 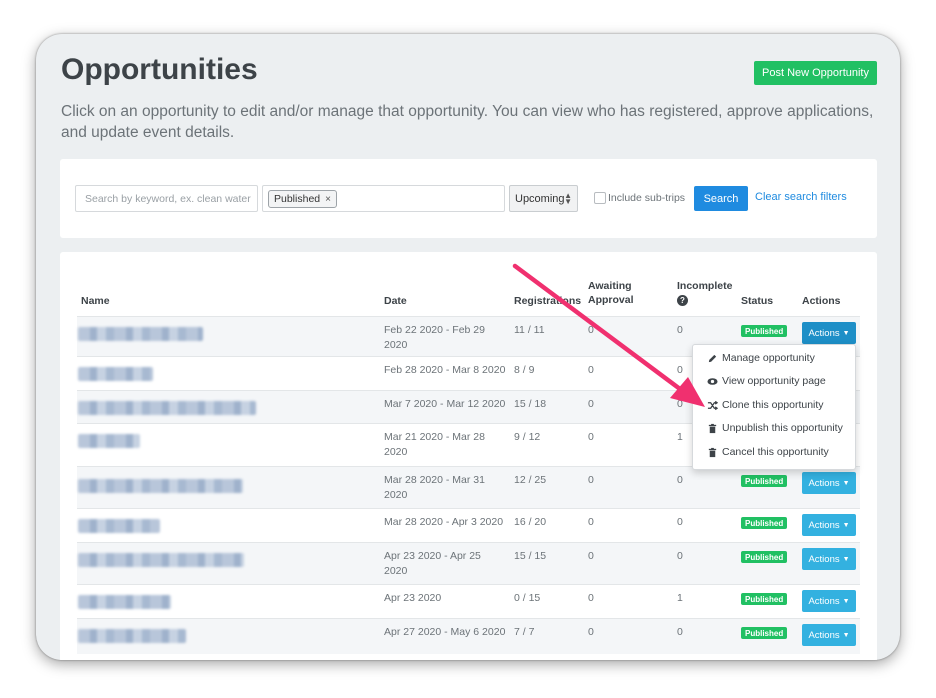 I want to click on menu-item-label: View opportunity page, so click(x=774, y=381).